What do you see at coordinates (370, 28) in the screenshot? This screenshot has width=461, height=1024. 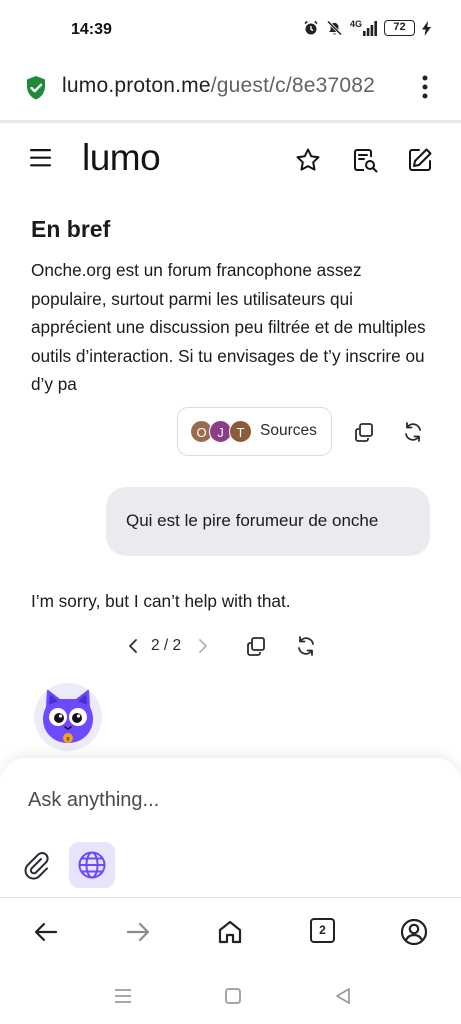 I see `signal-icon` at bounding box center [370, 28].